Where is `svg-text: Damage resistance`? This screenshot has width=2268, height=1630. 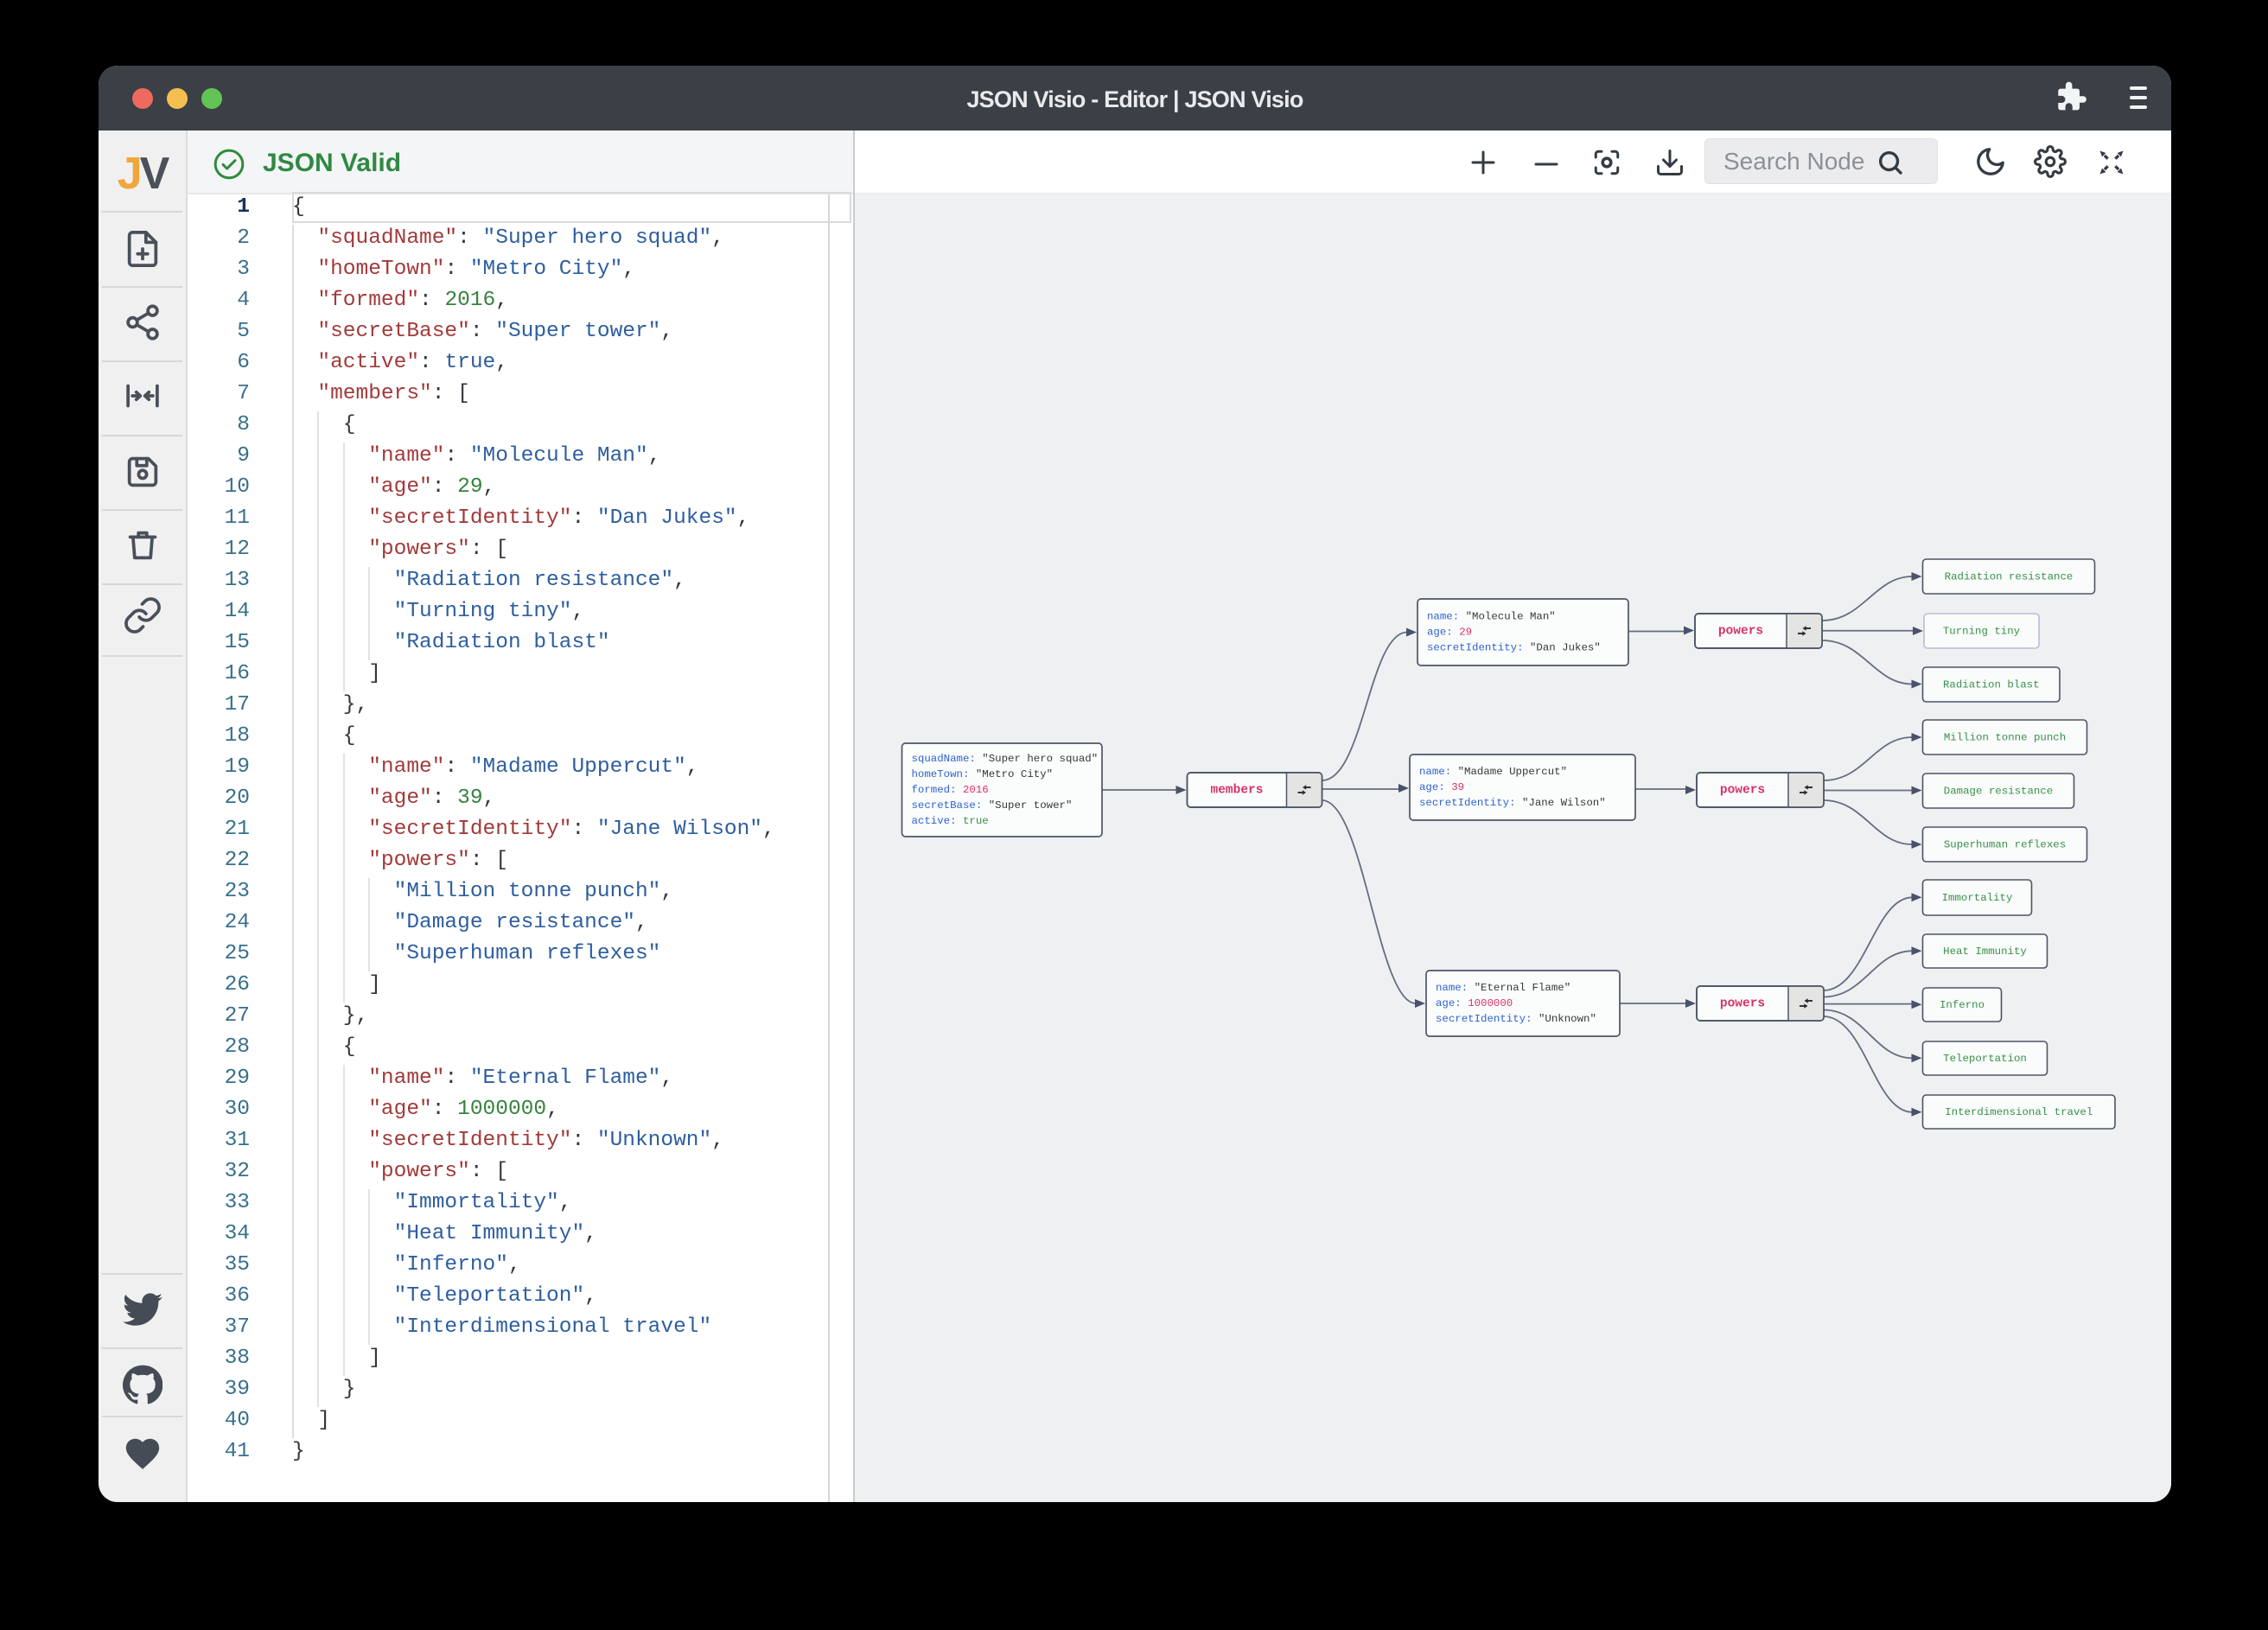
svg-text: Damage resistance is located at coordinates (1998, 792).